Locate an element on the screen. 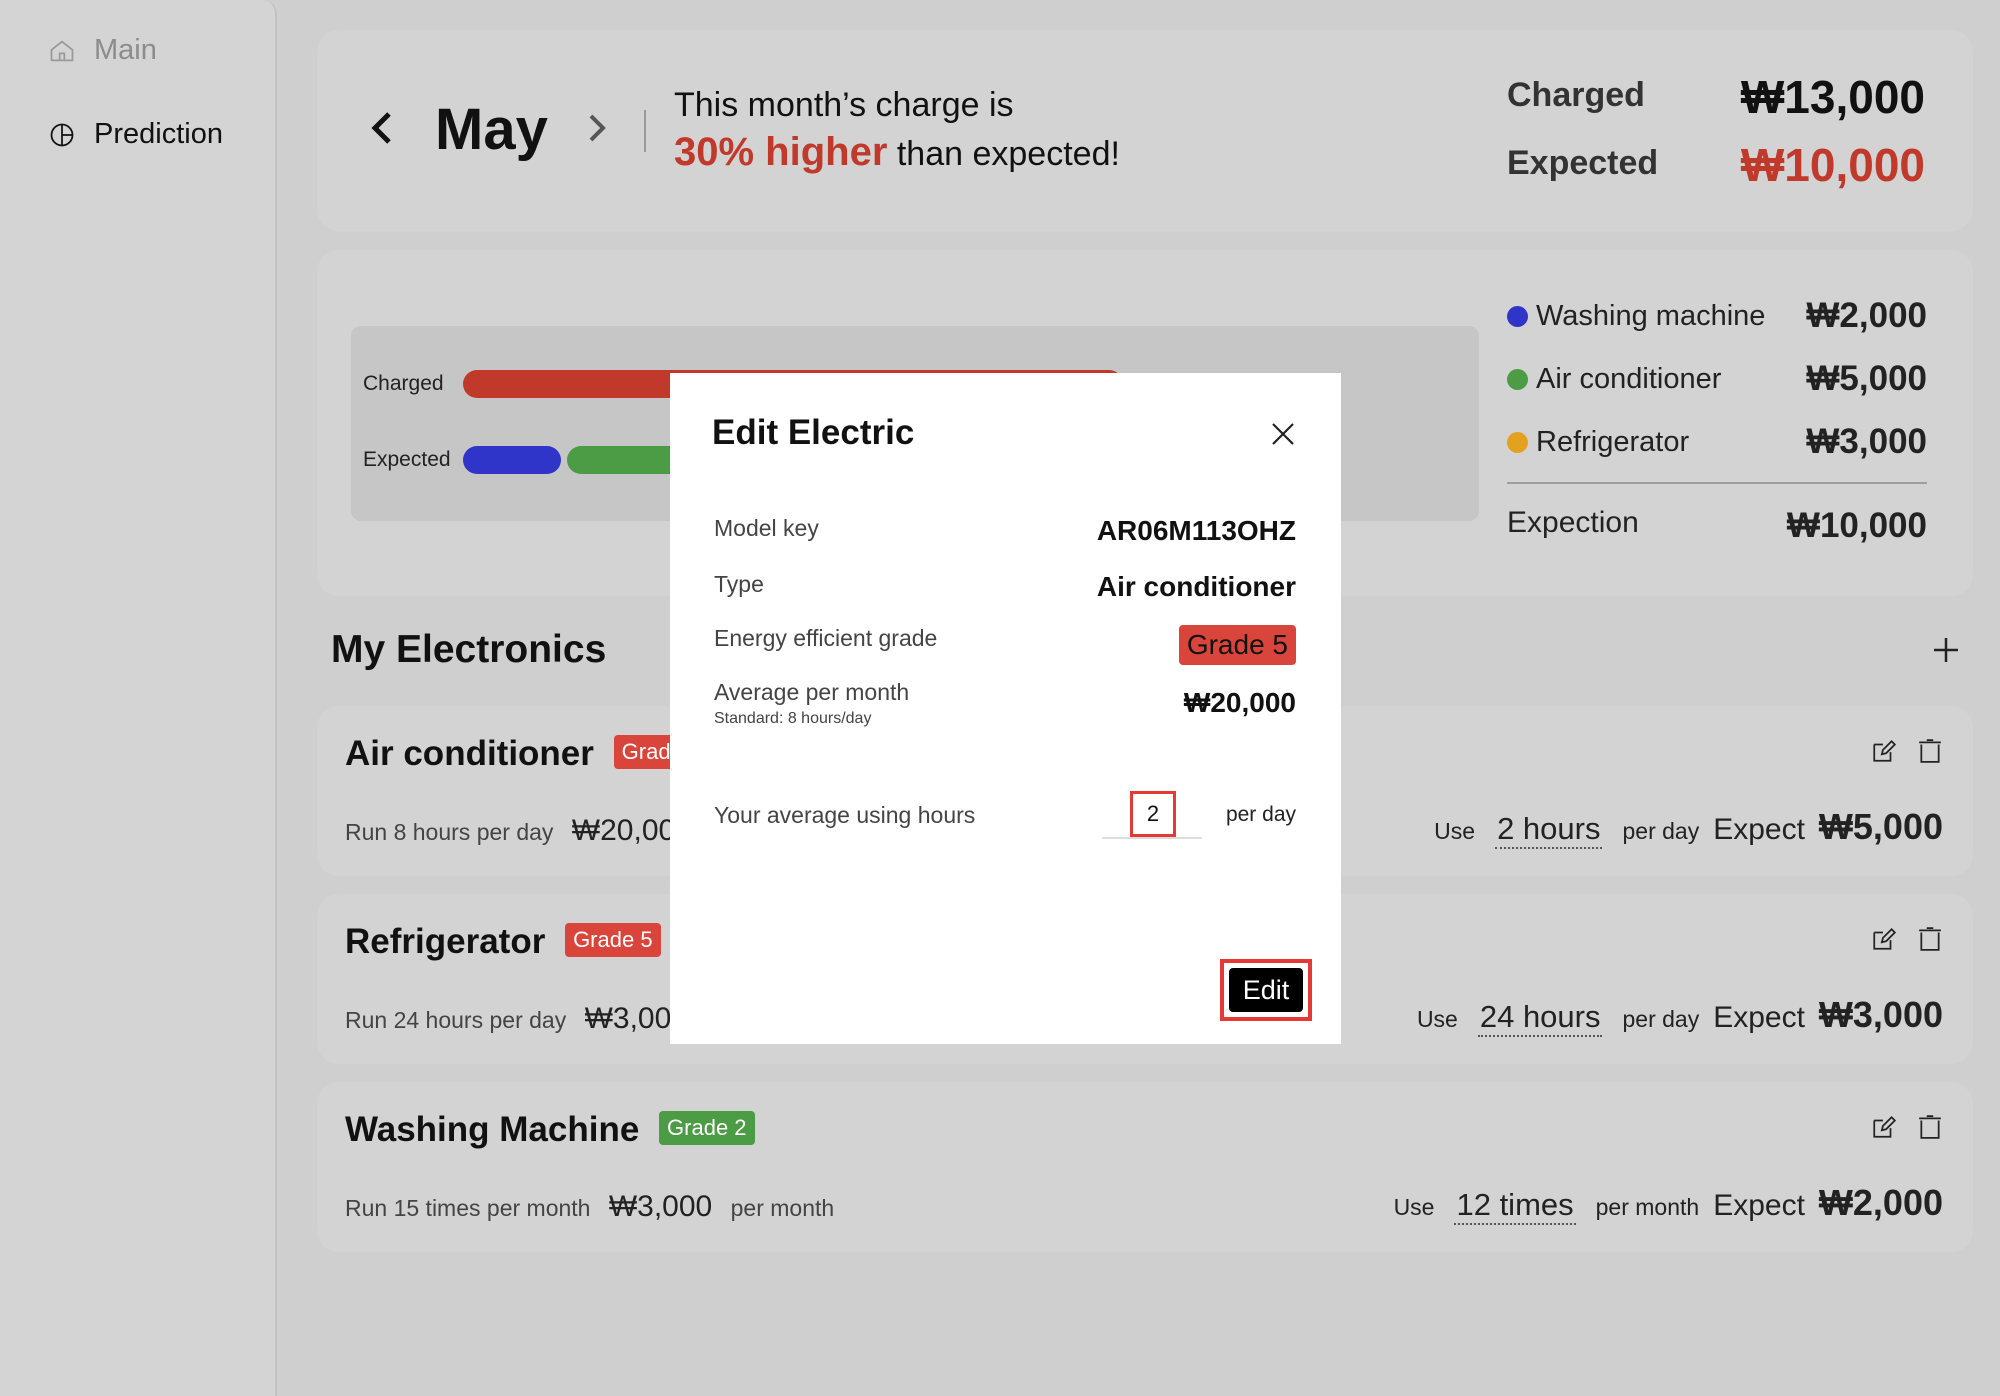  legend-item: Washing machine ₩2,000 is located at coordinates (1717, 316).